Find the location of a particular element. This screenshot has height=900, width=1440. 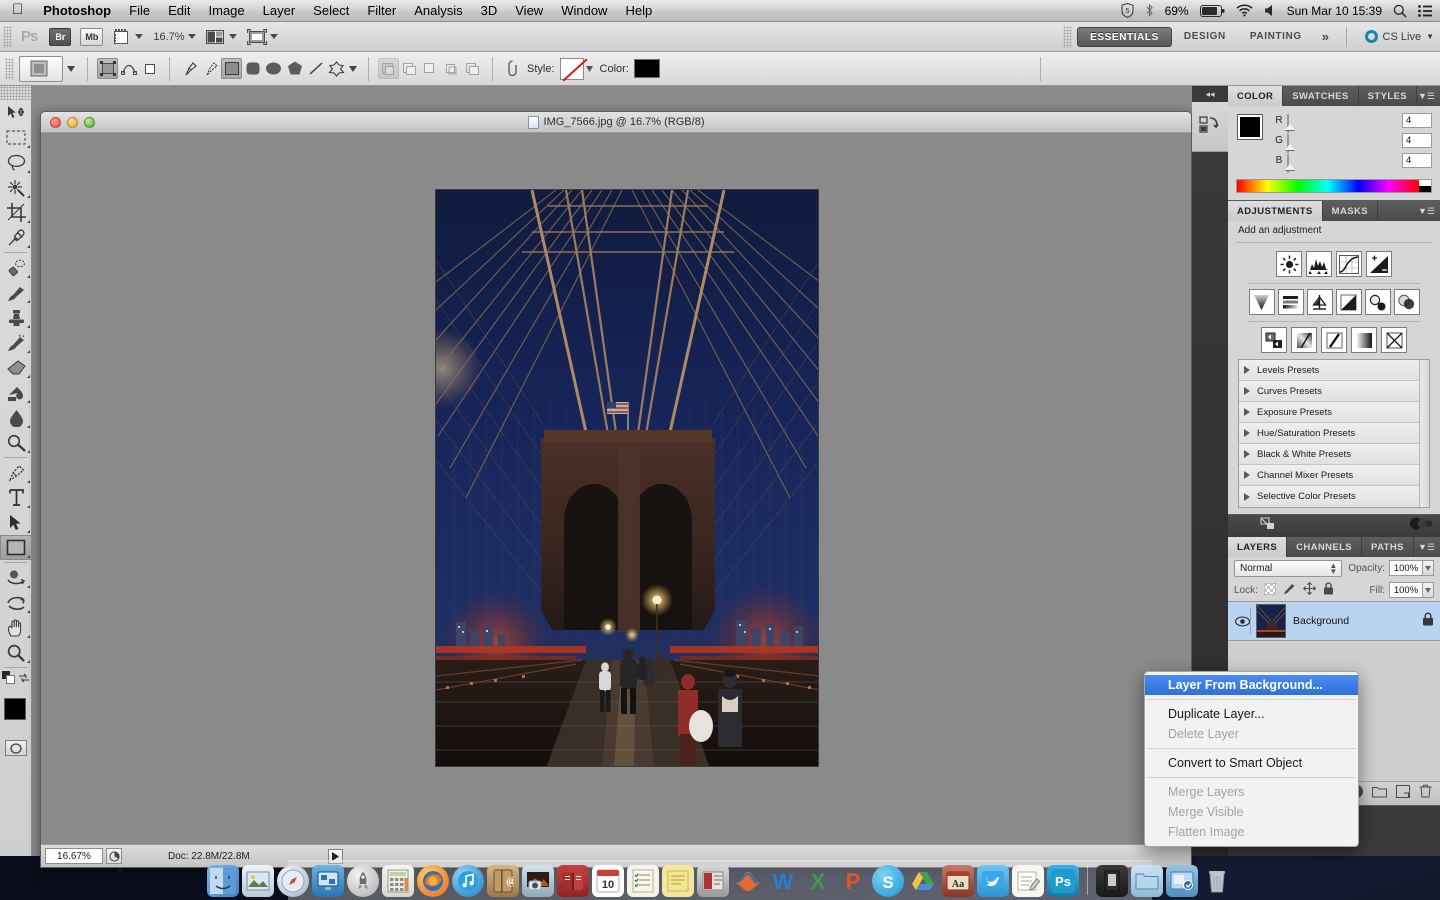

line-tool-icon is located at coordinates (315, 68).